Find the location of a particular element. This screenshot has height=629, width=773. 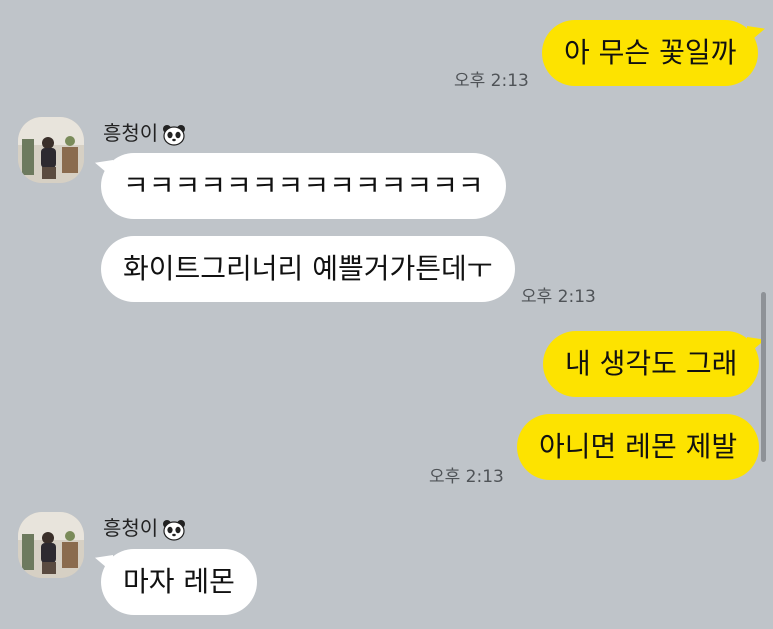

outgoing-message-bubble: 아니면 레몬 제발 is located at coordinates (638, 447).